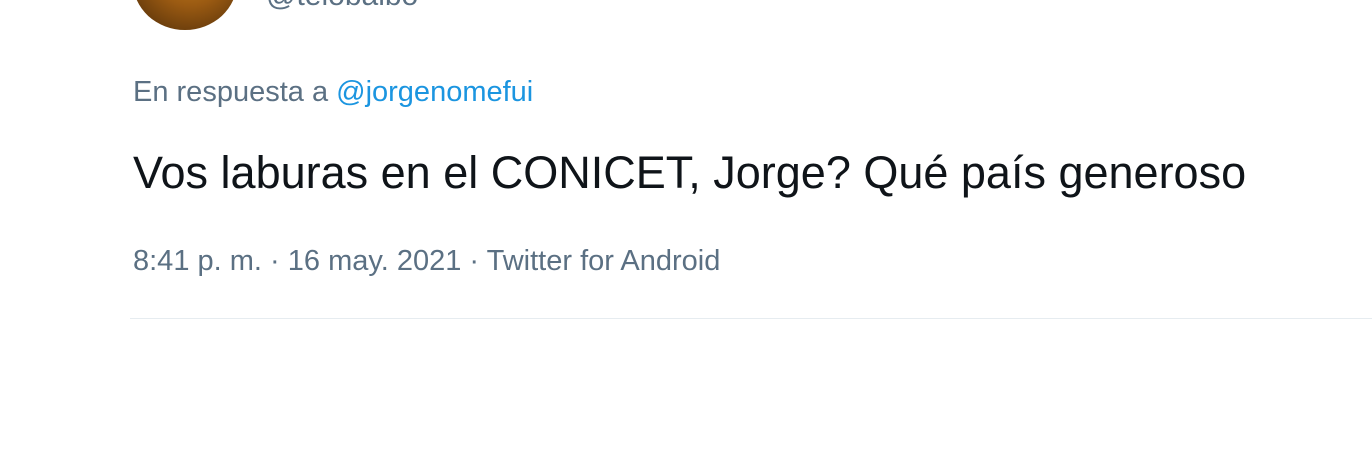 The height and width of the screenshot is (457, 1372). What do you see at coordinates (604, 261) in the screenshot?
I see `tweet-source-link: Twitter for Android` at bounding box center [604, 261].